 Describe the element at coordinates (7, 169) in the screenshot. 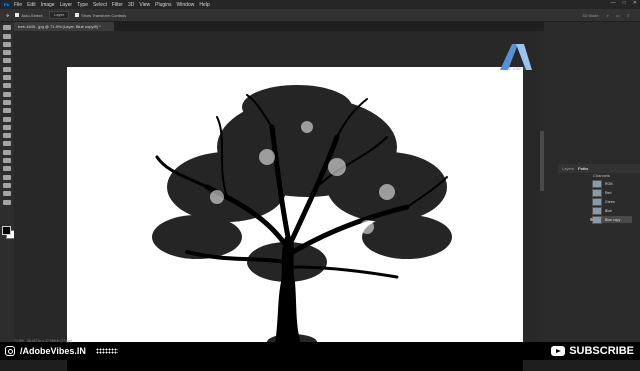

I see `path-select-tool-icon` at that location.